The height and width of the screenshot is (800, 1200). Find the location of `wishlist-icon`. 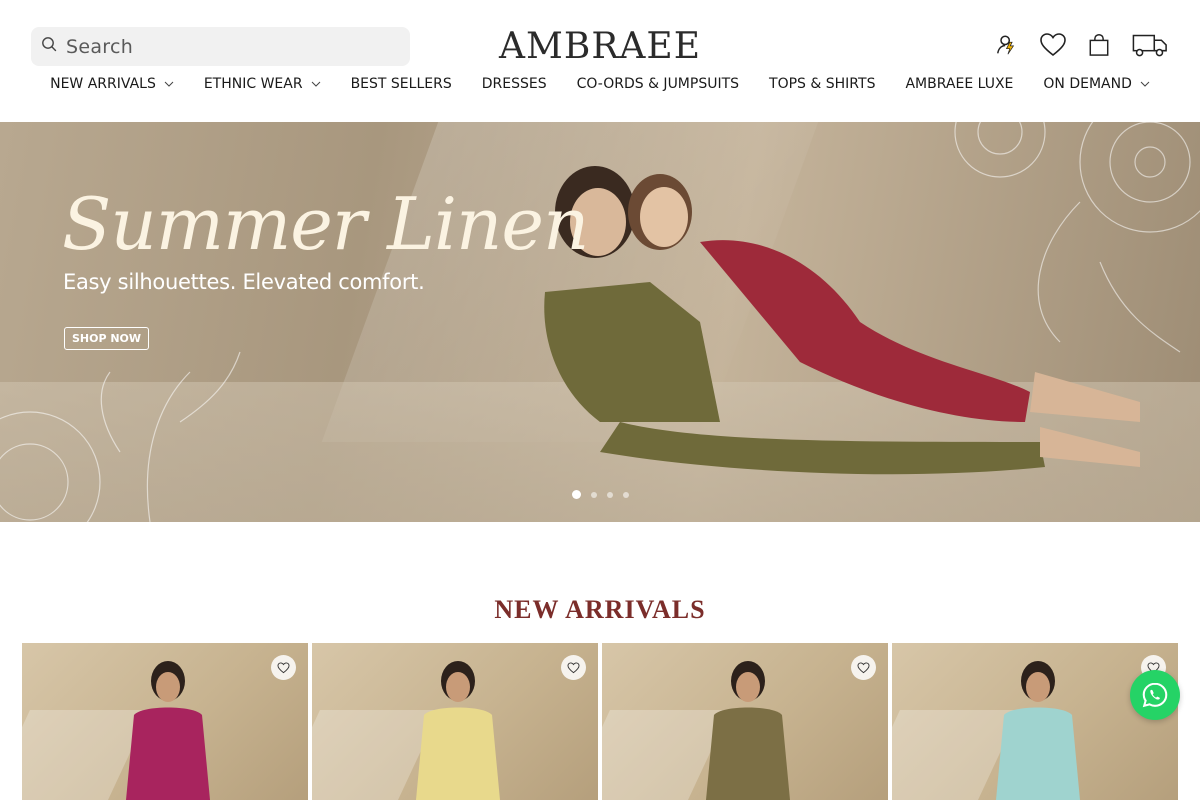

wishlist-icon is located at coordinates (1053, 45).